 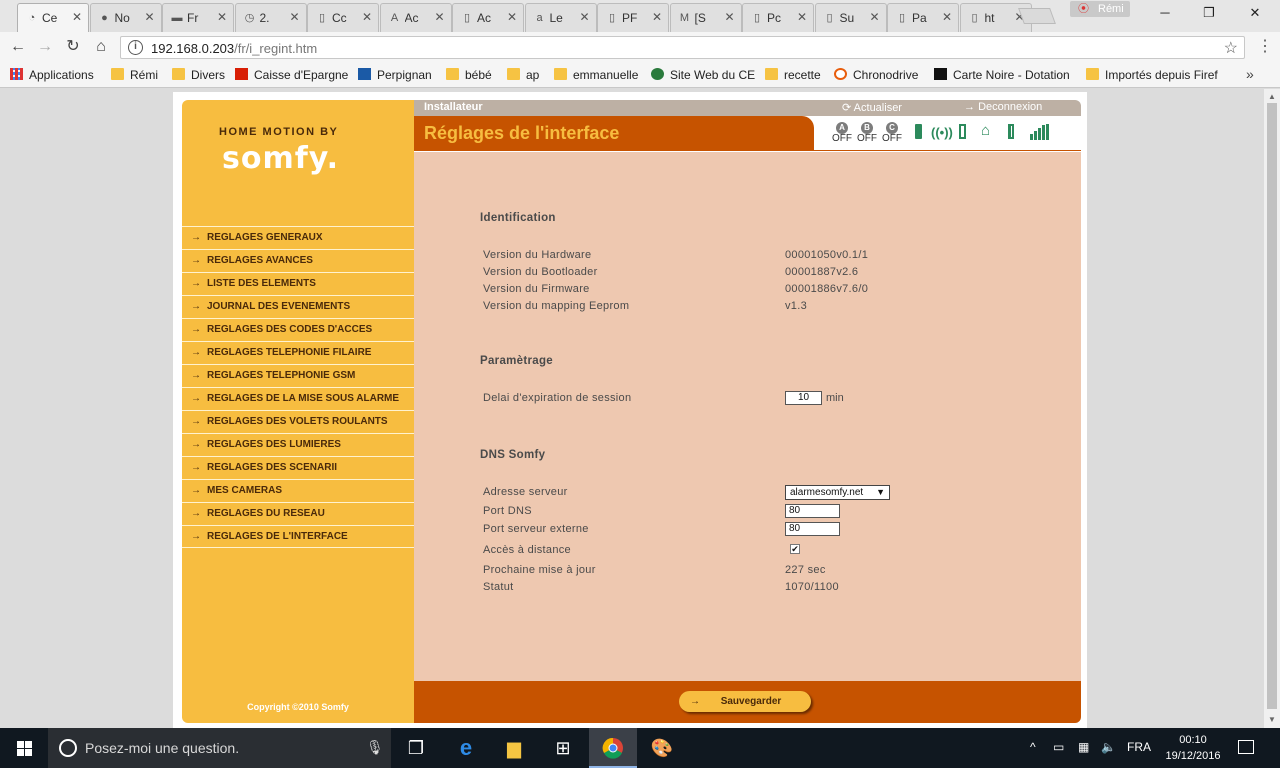 What do you see at coordinates (298, 398) in the screenshot?
I see `menu-item: → REGLAGES DE LA MISE SOUS ALARME` at bounding box center [298, 398].